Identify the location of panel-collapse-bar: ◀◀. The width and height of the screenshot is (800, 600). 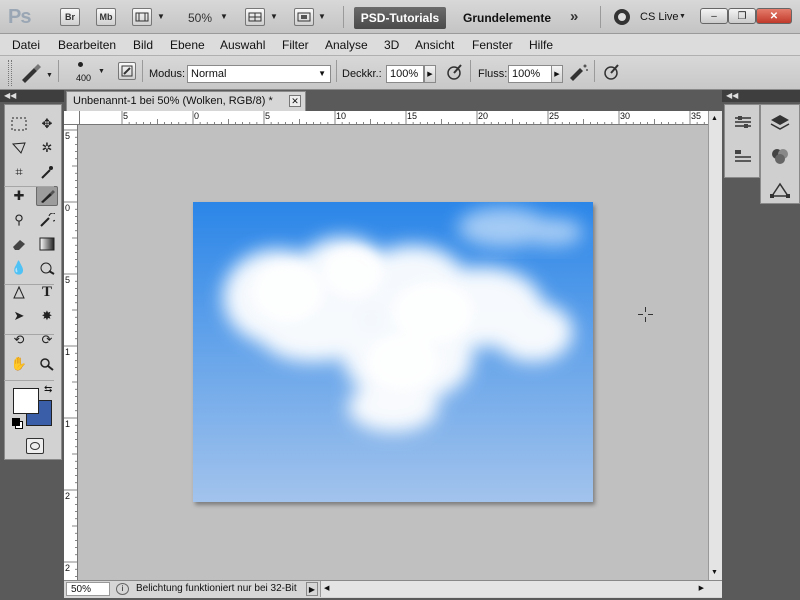
(761, 96).